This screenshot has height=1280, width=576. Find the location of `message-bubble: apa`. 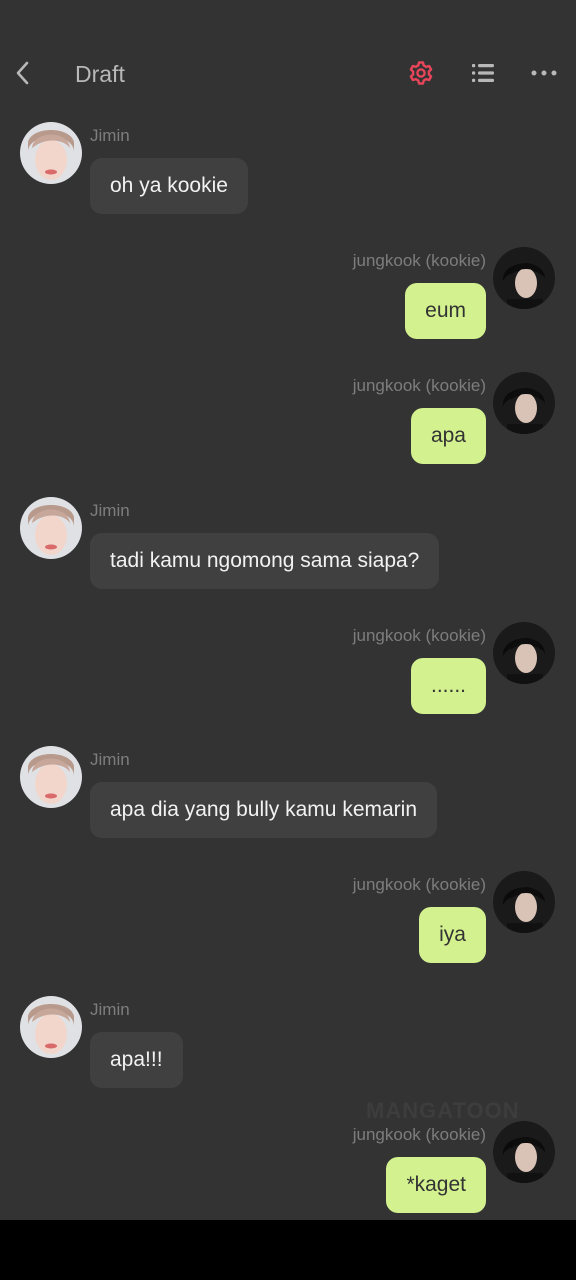

message-bubble: apa is located at coordinates (448, 436).